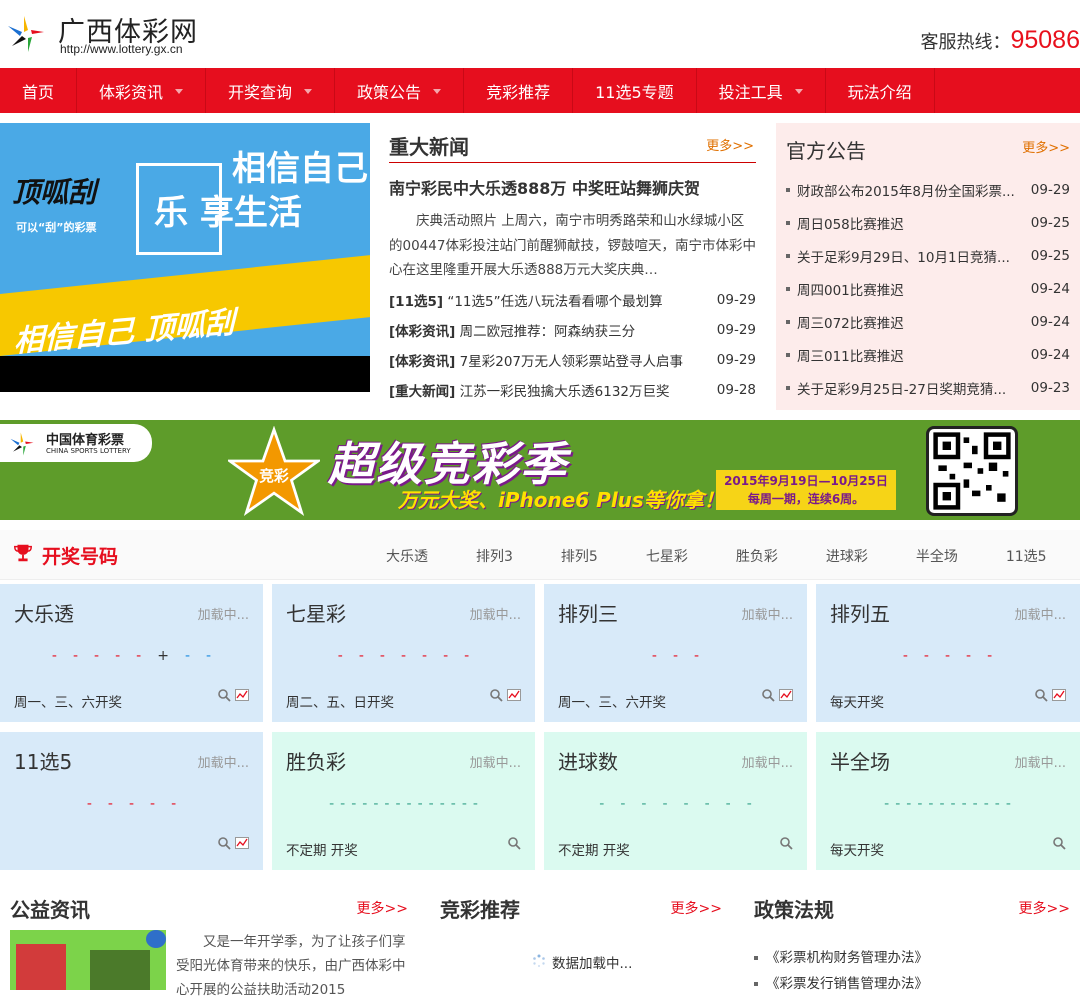  I want to click on news-category: [11选5], so click(416, 301).